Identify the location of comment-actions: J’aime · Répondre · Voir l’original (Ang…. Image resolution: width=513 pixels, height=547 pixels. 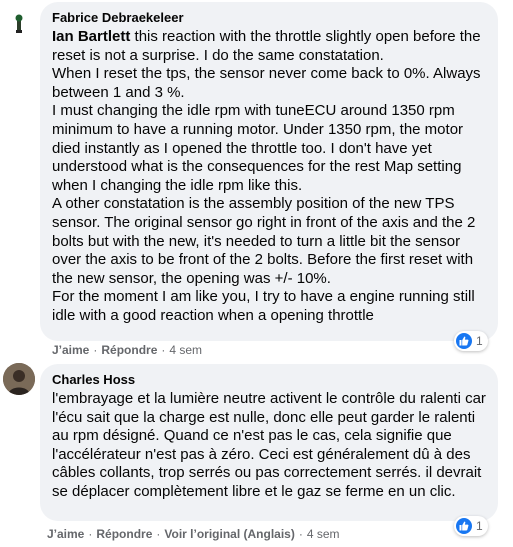
(193, 534).